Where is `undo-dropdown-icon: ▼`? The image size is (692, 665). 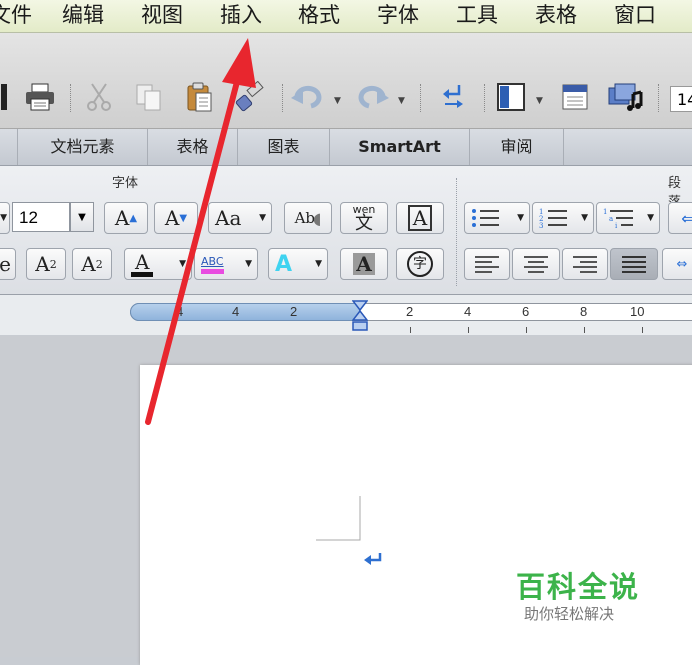 undo-dropdown-icon: ▼ is located at coordinates (337, 101).